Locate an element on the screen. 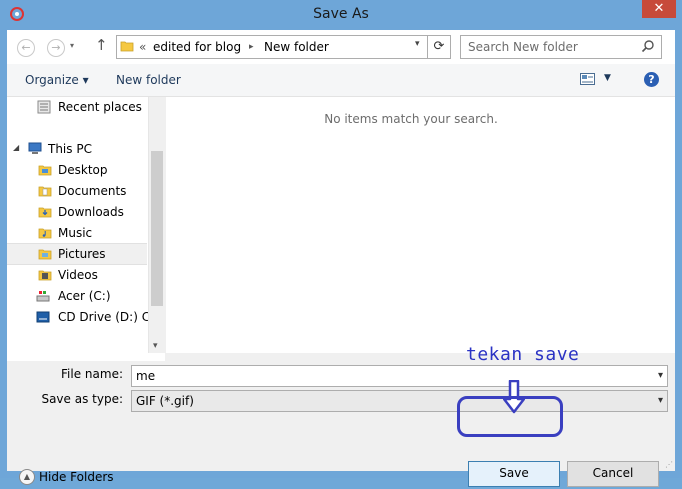 Image resolution: width=682 pixels, height=489 pixels. nav-item-label: Music is located at coordinates (75, 233).